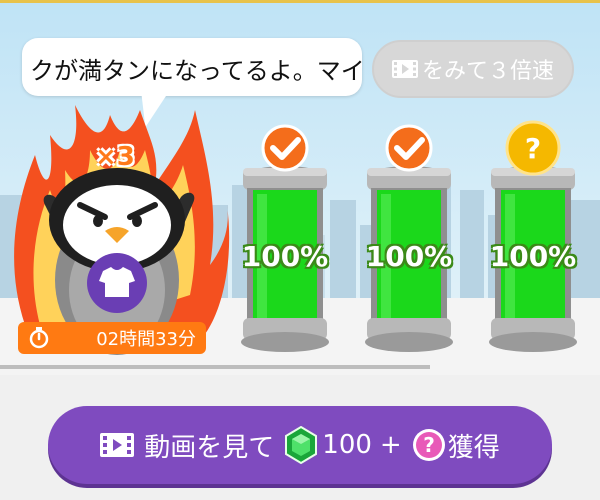 The image size is (600, 500). What do you see at coordinates (115, 157) in the screenshot?
I see `multiplier-label: ×3` at bounding box center [115, 157].